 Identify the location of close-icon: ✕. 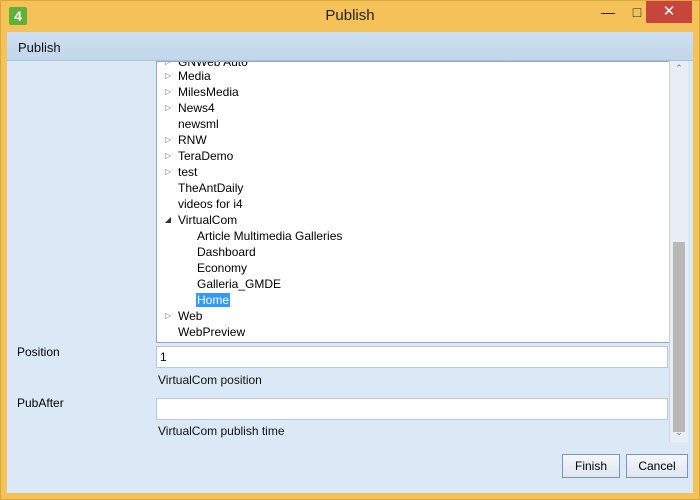
(669, 11).